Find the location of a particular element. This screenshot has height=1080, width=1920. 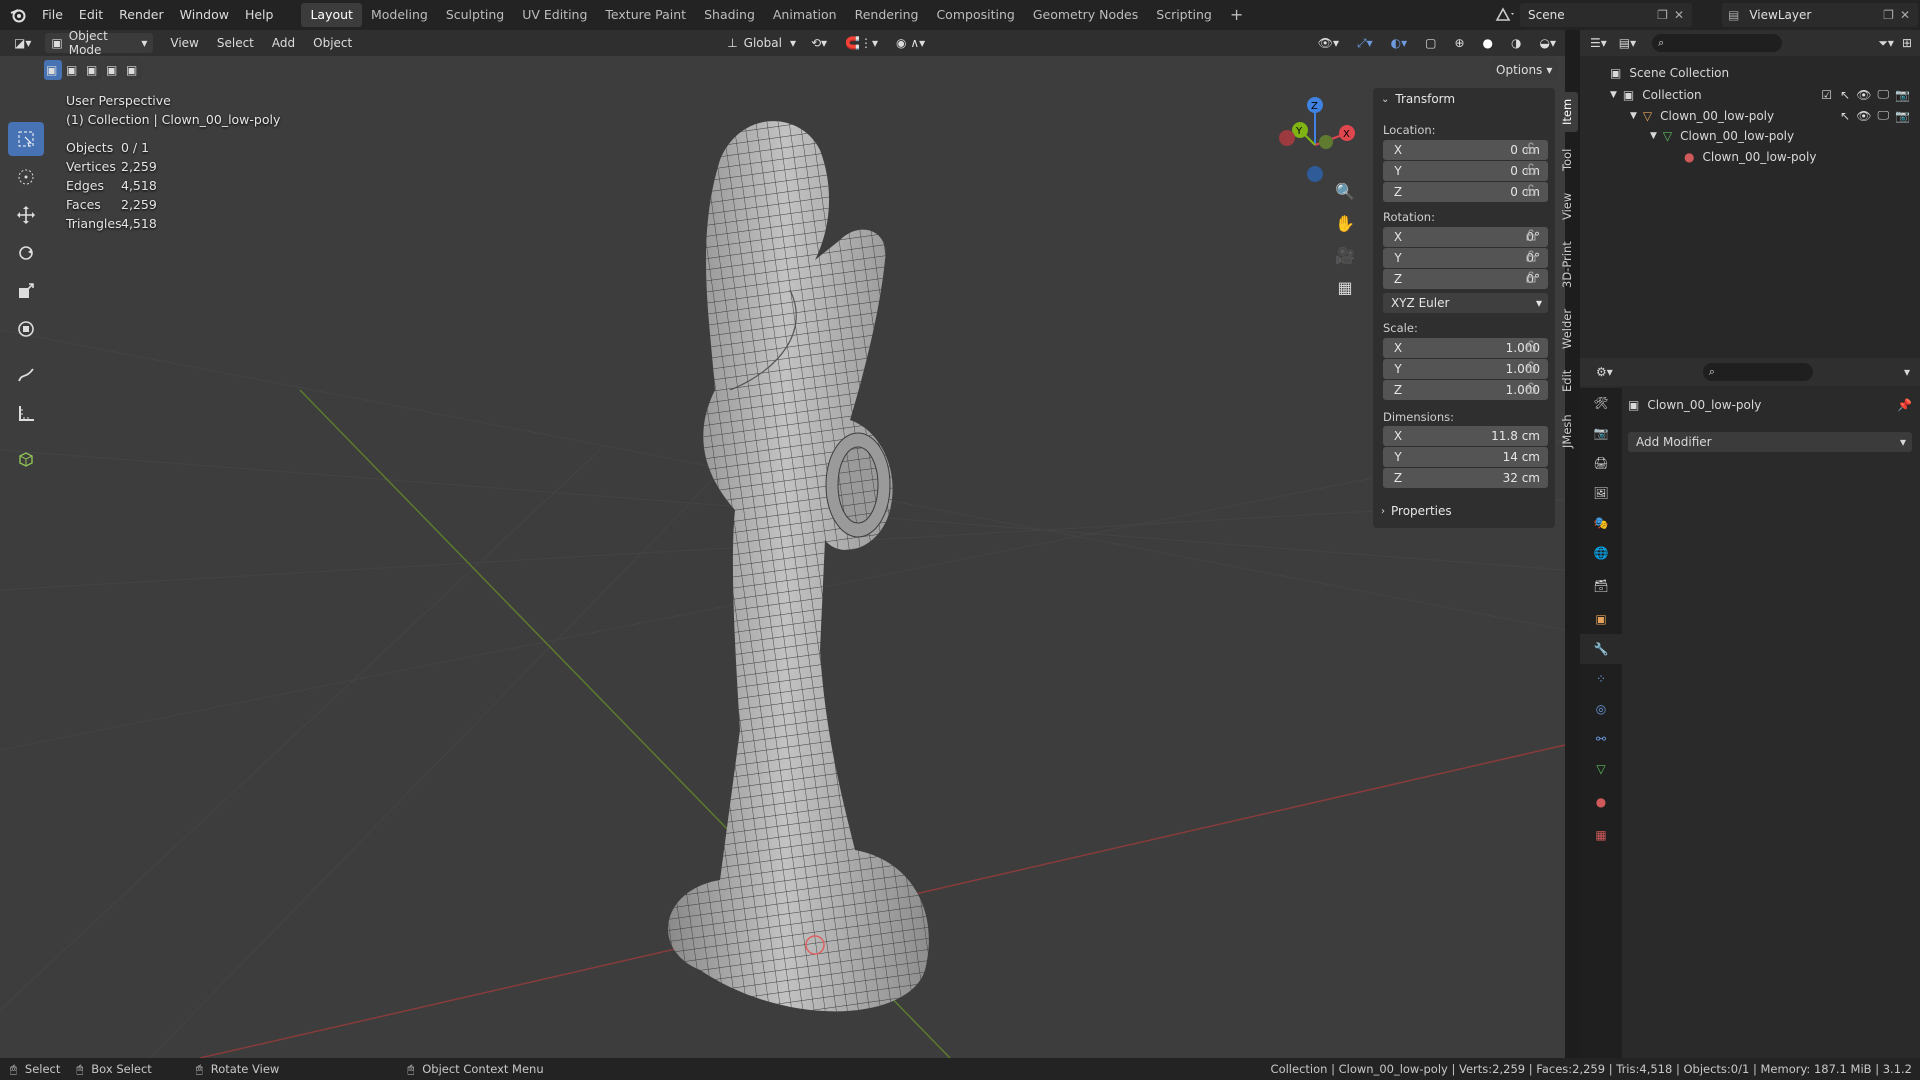

pan-hand-icon: ✋ is located at coordinates (1345, 230).